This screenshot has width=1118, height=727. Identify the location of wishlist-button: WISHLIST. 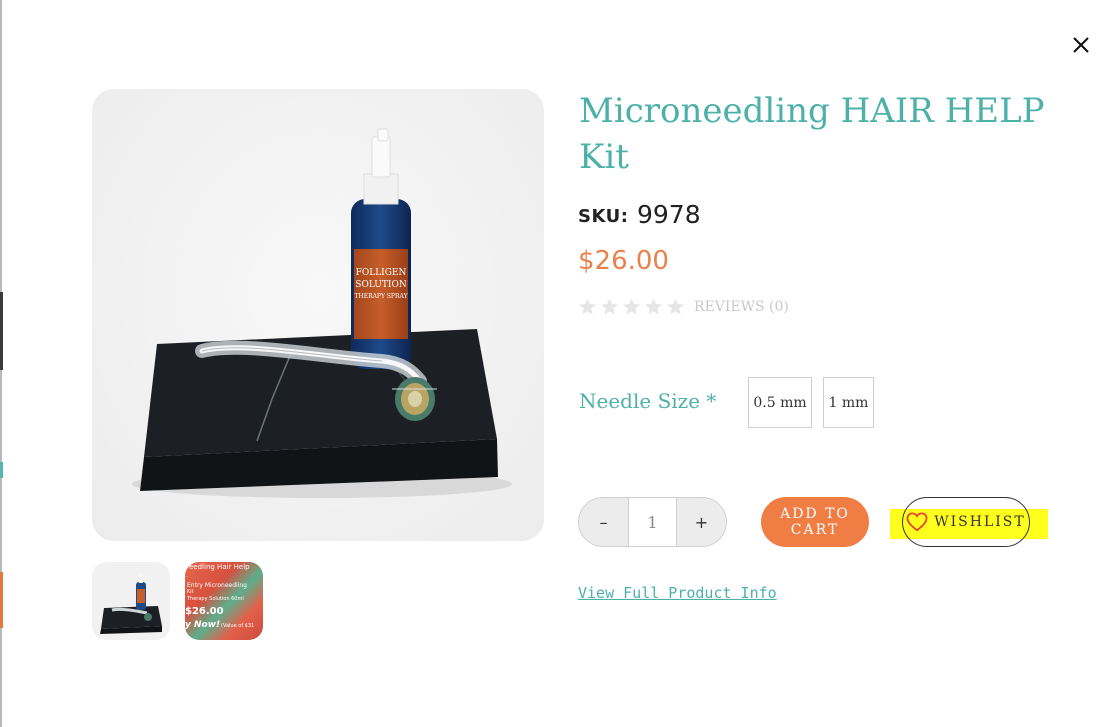
(966, 522).